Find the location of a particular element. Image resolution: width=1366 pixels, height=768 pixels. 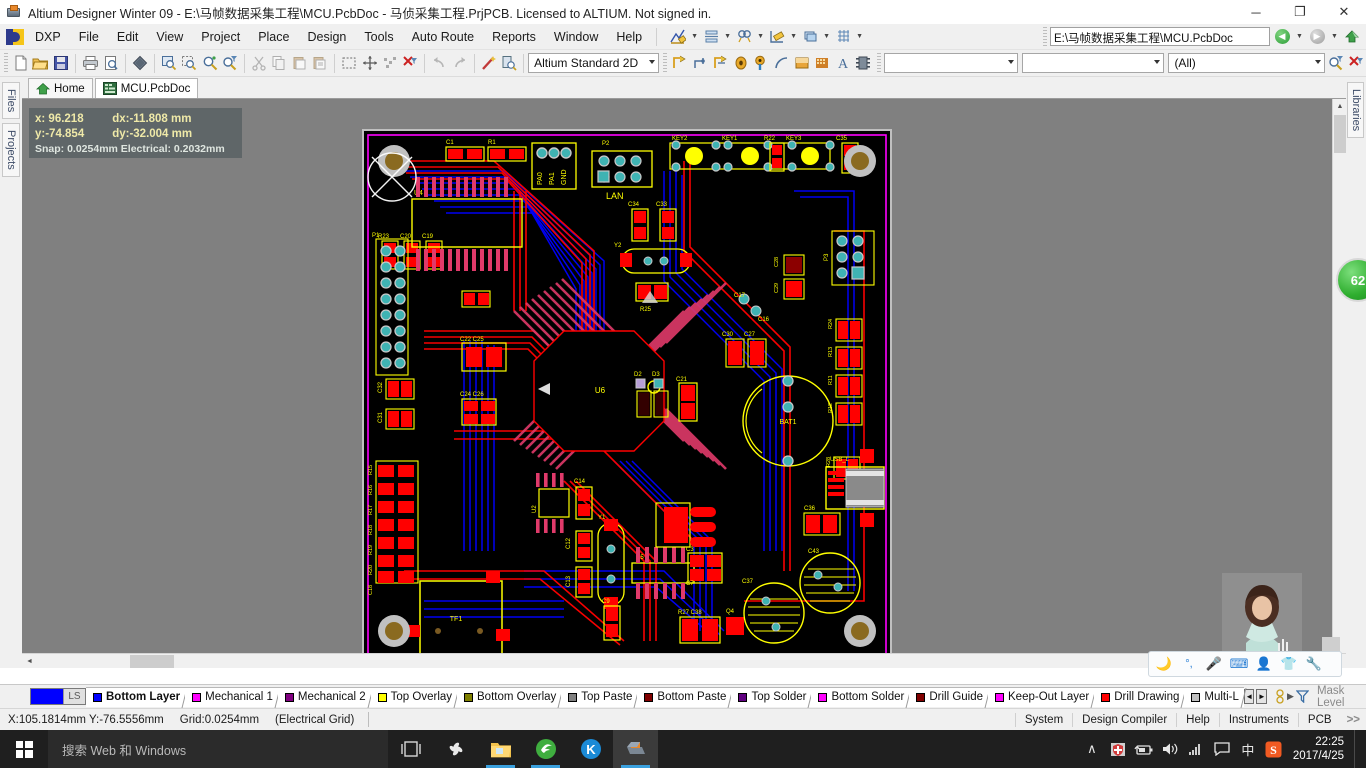

sogou-ime-toolbar: 🌙 °, 🎤 ⌨ 👤 👕 🔧 is located at coordinates (1245, 664).